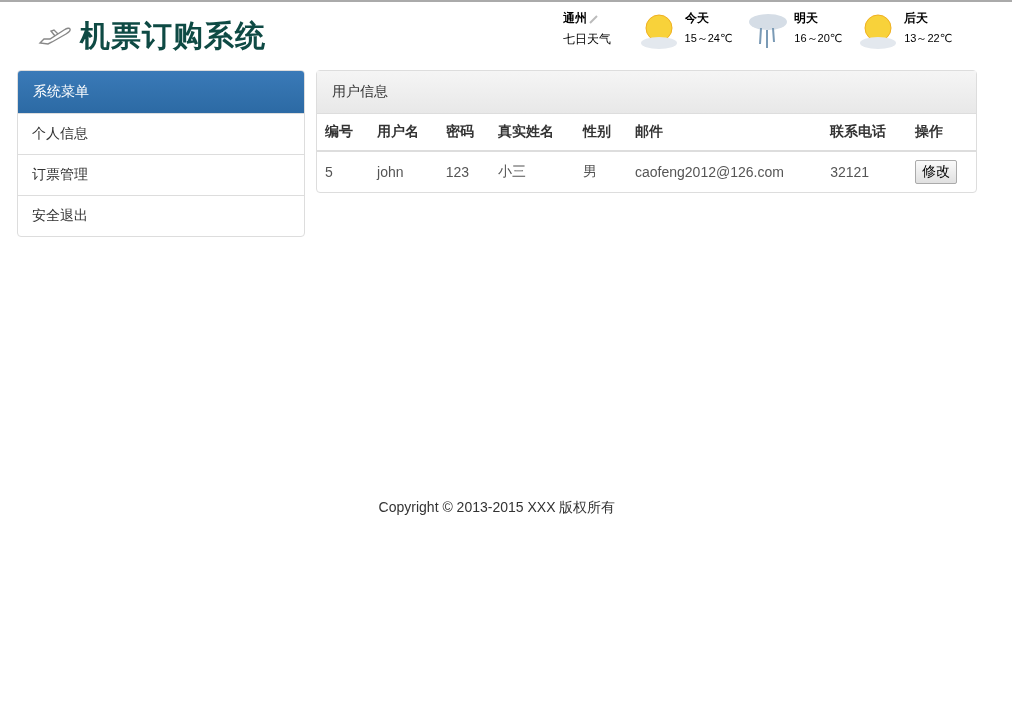 This screenshot has width=1012, height=714. What do you see at coordinates (600, 171) in the screenshot?
I see `table-cell: 男` at bounding box center [600, 171].